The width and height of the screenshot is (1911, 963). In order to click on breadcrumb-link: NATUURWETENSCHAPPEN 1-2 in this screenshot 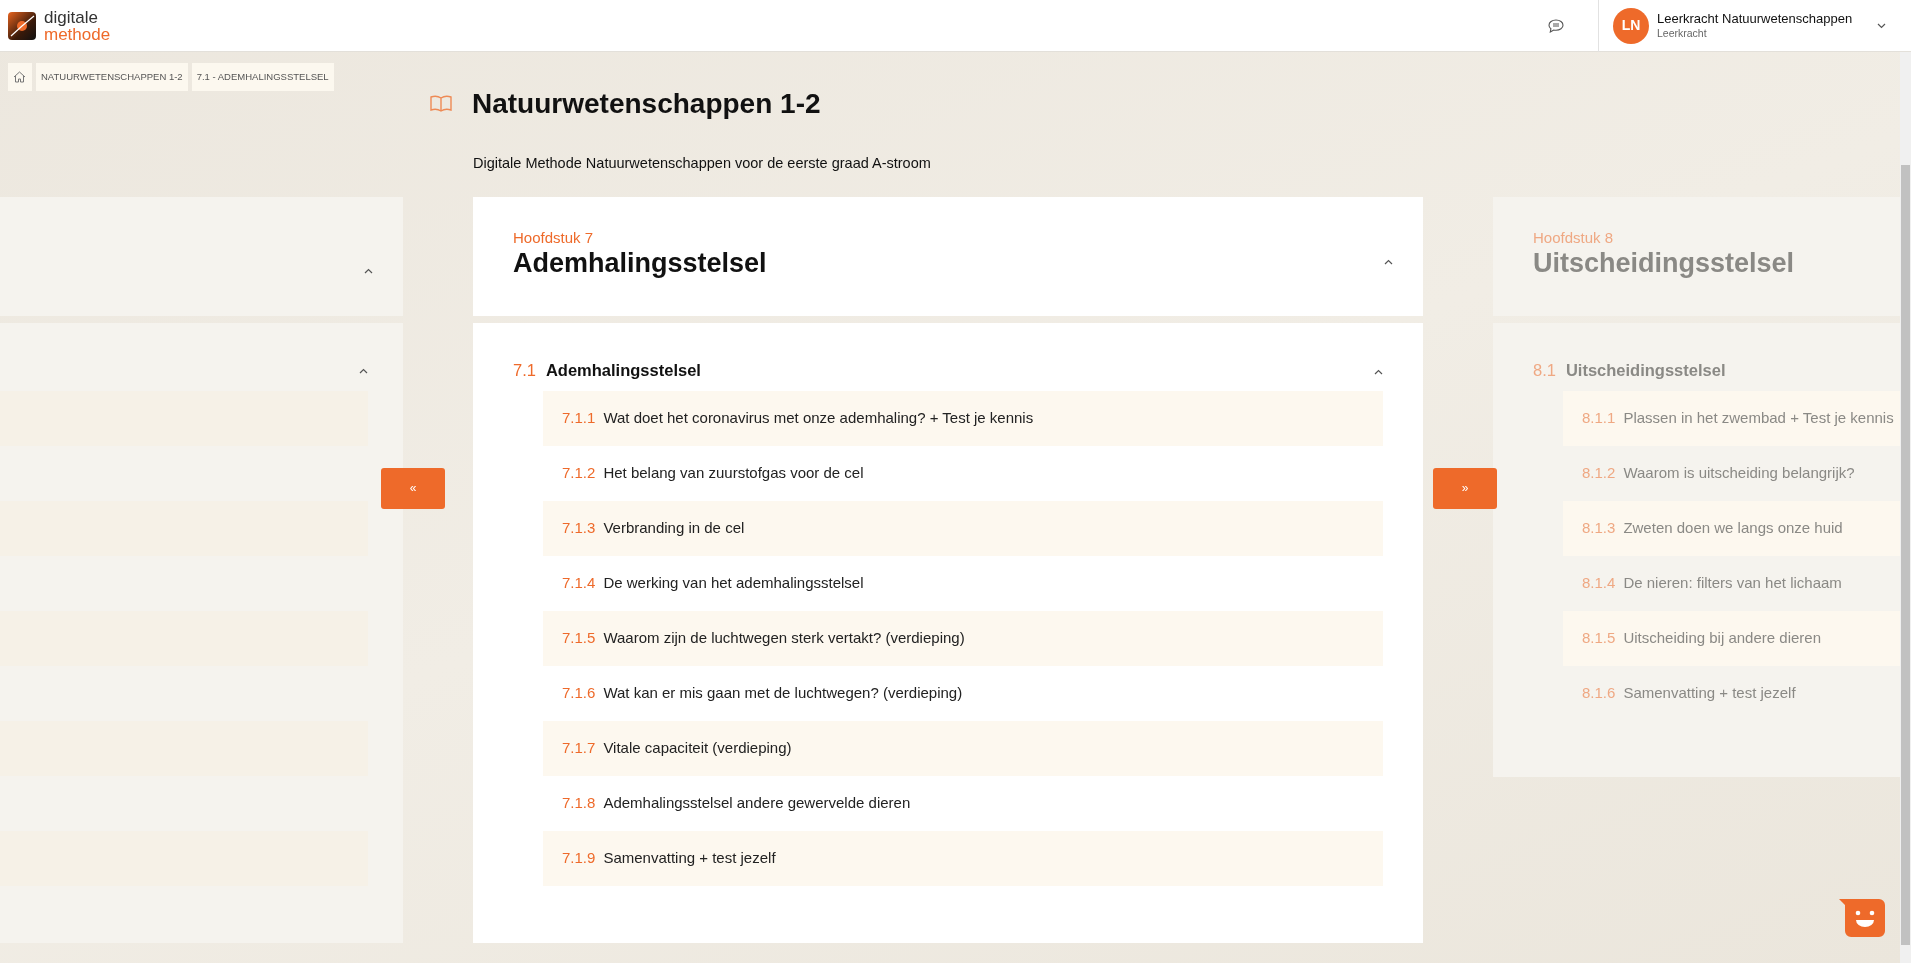, I will do `click(112, 77)`.